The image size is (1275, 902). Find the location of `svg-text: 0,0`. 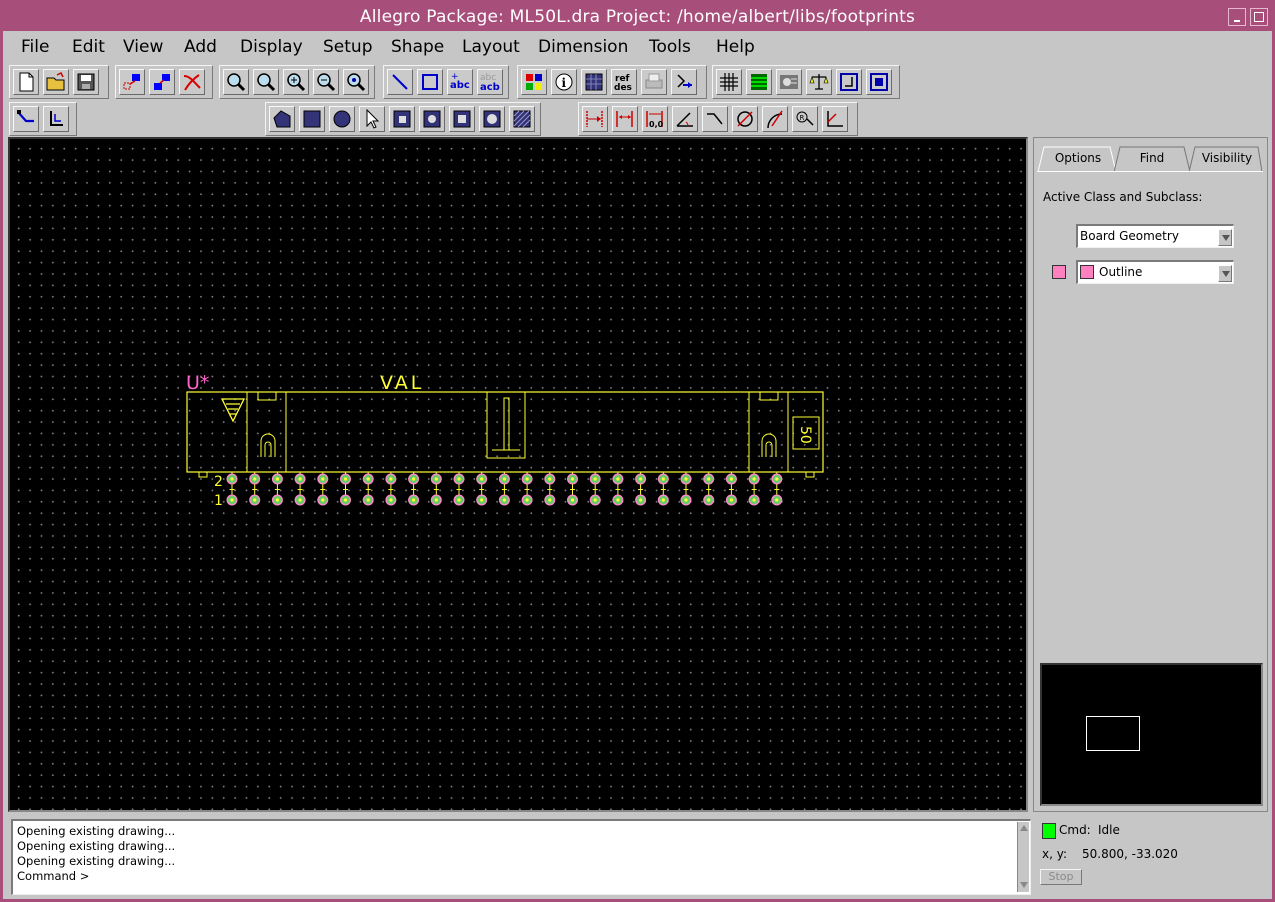

svg-text: 0,0 is located at coordinates (656, 124).